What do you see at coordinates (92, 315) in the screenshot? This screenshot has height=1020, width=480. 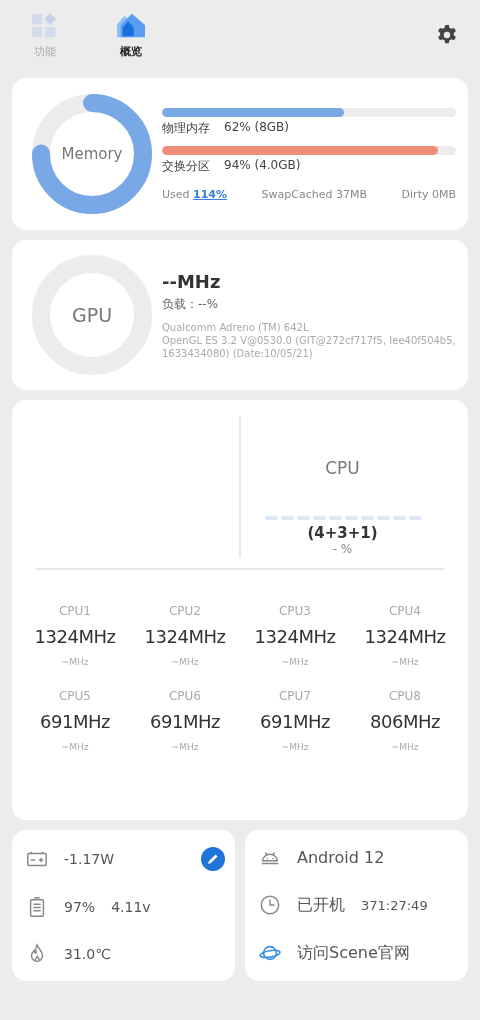 I see `ring-label: GPU` at bounding box center [92, 315].